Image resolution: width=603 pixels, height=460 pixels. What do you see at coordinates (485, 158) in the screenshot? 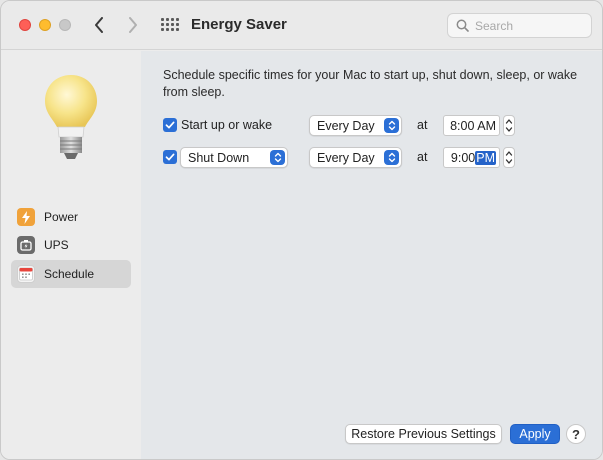
I see `ampm-value-selected: PM` at bounding box center [485, 158].